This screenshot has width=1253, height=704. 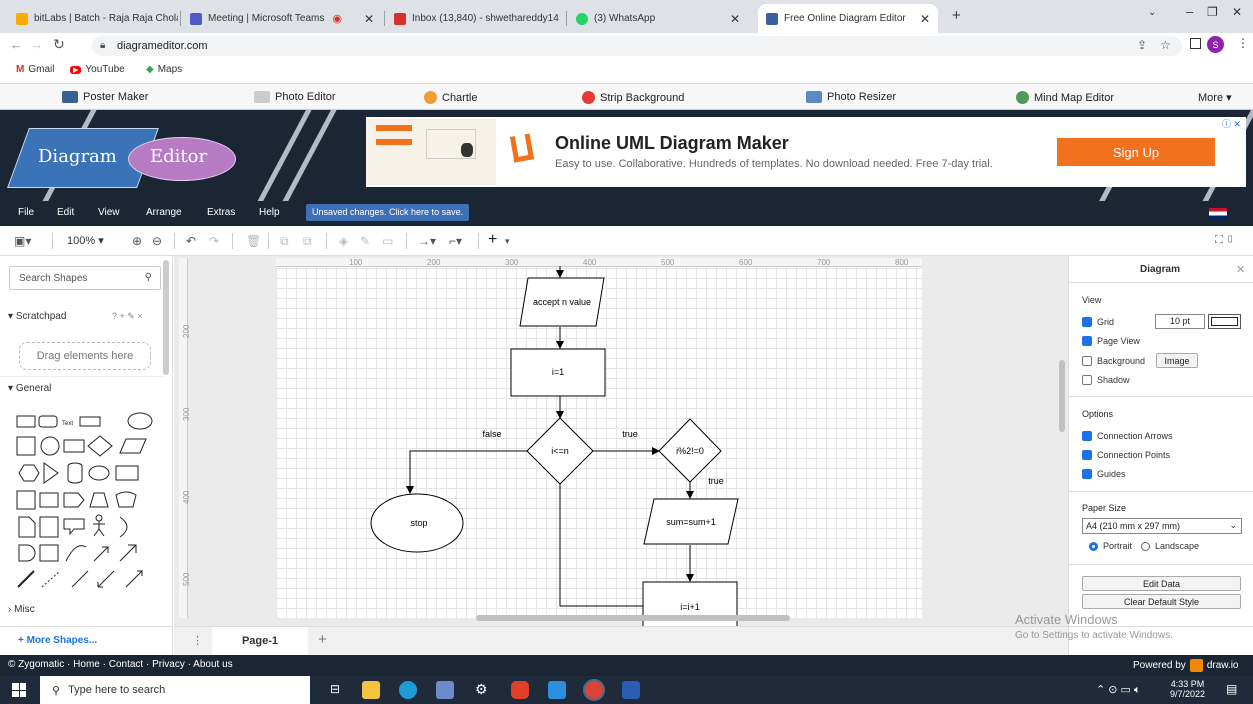 I want to click on taskbar-clock: 4:33 PM 9/7/2022, so click(x=1187, y=689).